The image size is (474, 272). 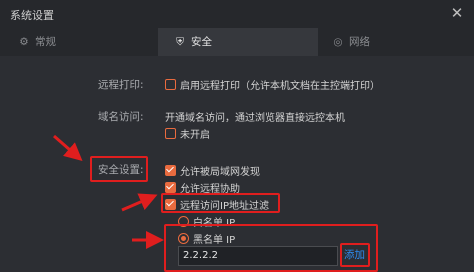 I want to click on tab-security: ⛨ 安全, so click(x=238, y=42).